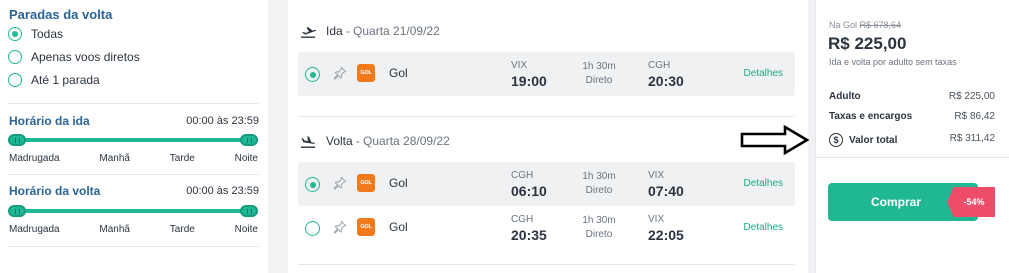  I want to click on fees-line: Taxas e encargos R$ 86,42, so click(912, 116).